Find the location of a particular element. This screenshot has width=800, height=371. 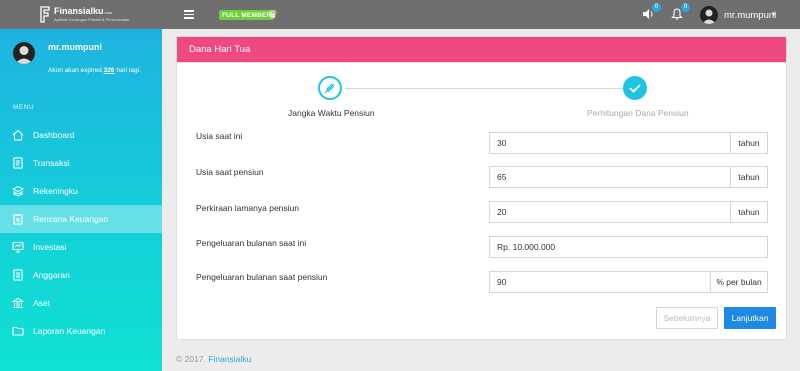

footer-copyright: © 2017. is located at coordinates (191, 359).